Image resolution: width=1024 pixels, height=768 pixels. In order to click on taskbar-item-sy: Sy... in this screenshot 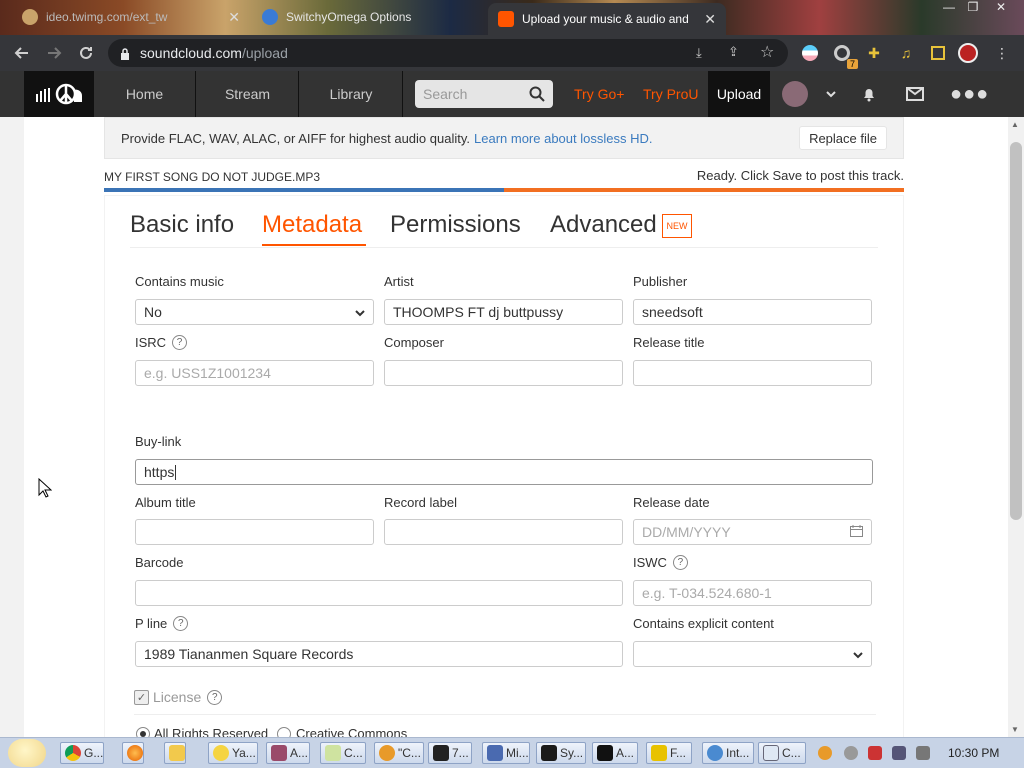, I will do `click(561, 753)`.